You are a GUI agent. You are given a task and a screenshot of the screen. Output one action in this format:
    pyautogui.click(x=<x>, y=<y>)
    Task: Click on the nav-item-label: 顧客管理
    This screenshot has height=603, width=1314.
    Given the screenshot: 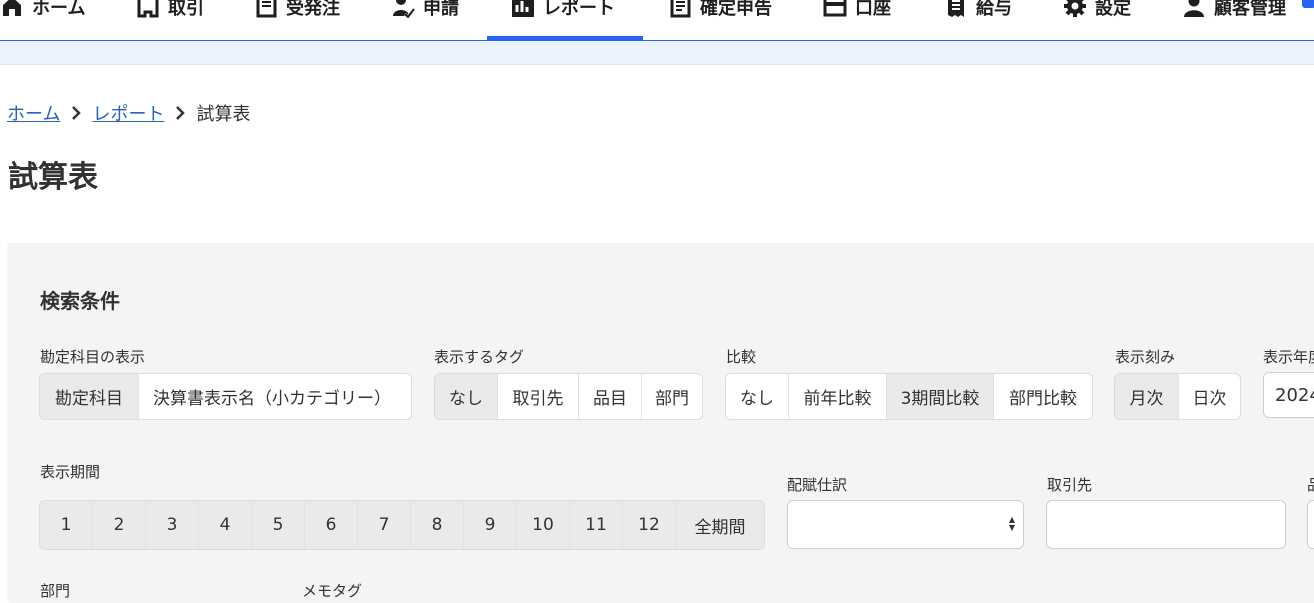 What is the action you would take?
    pyautogui.click(x=1250, y=9)
    